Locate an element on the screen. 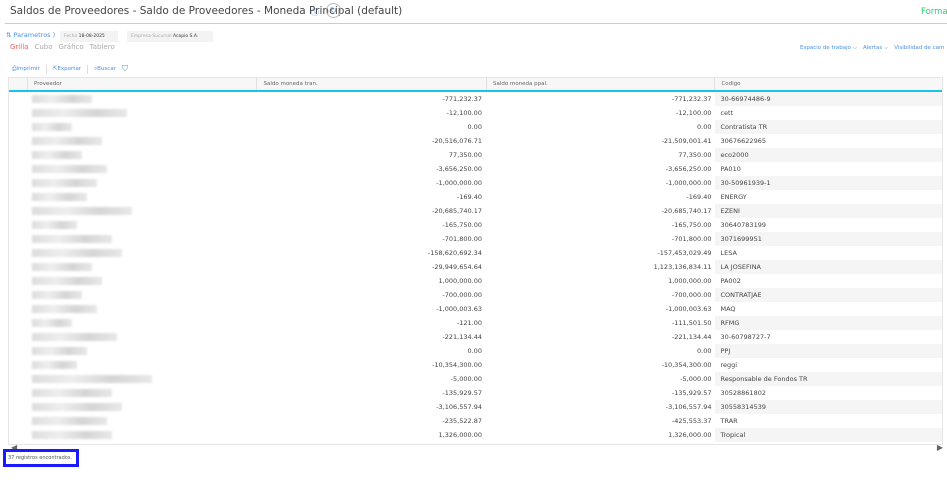  saldo-ppal-cell: -169.40 is located at coordinates (699, 197).